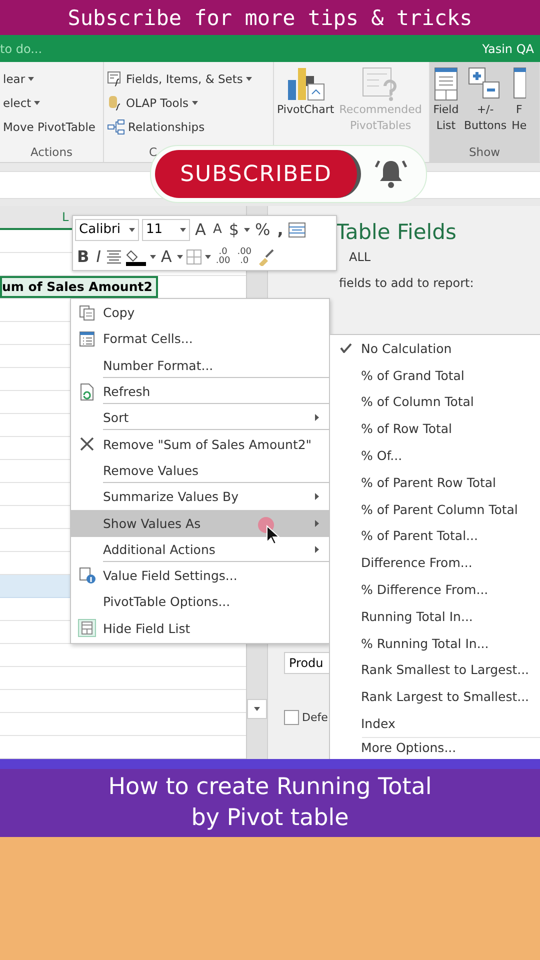  What do you see at coordinates (397, 232) in the screenshot?
I see `panel-title: Table Fields` at bounding box center [397, 232].